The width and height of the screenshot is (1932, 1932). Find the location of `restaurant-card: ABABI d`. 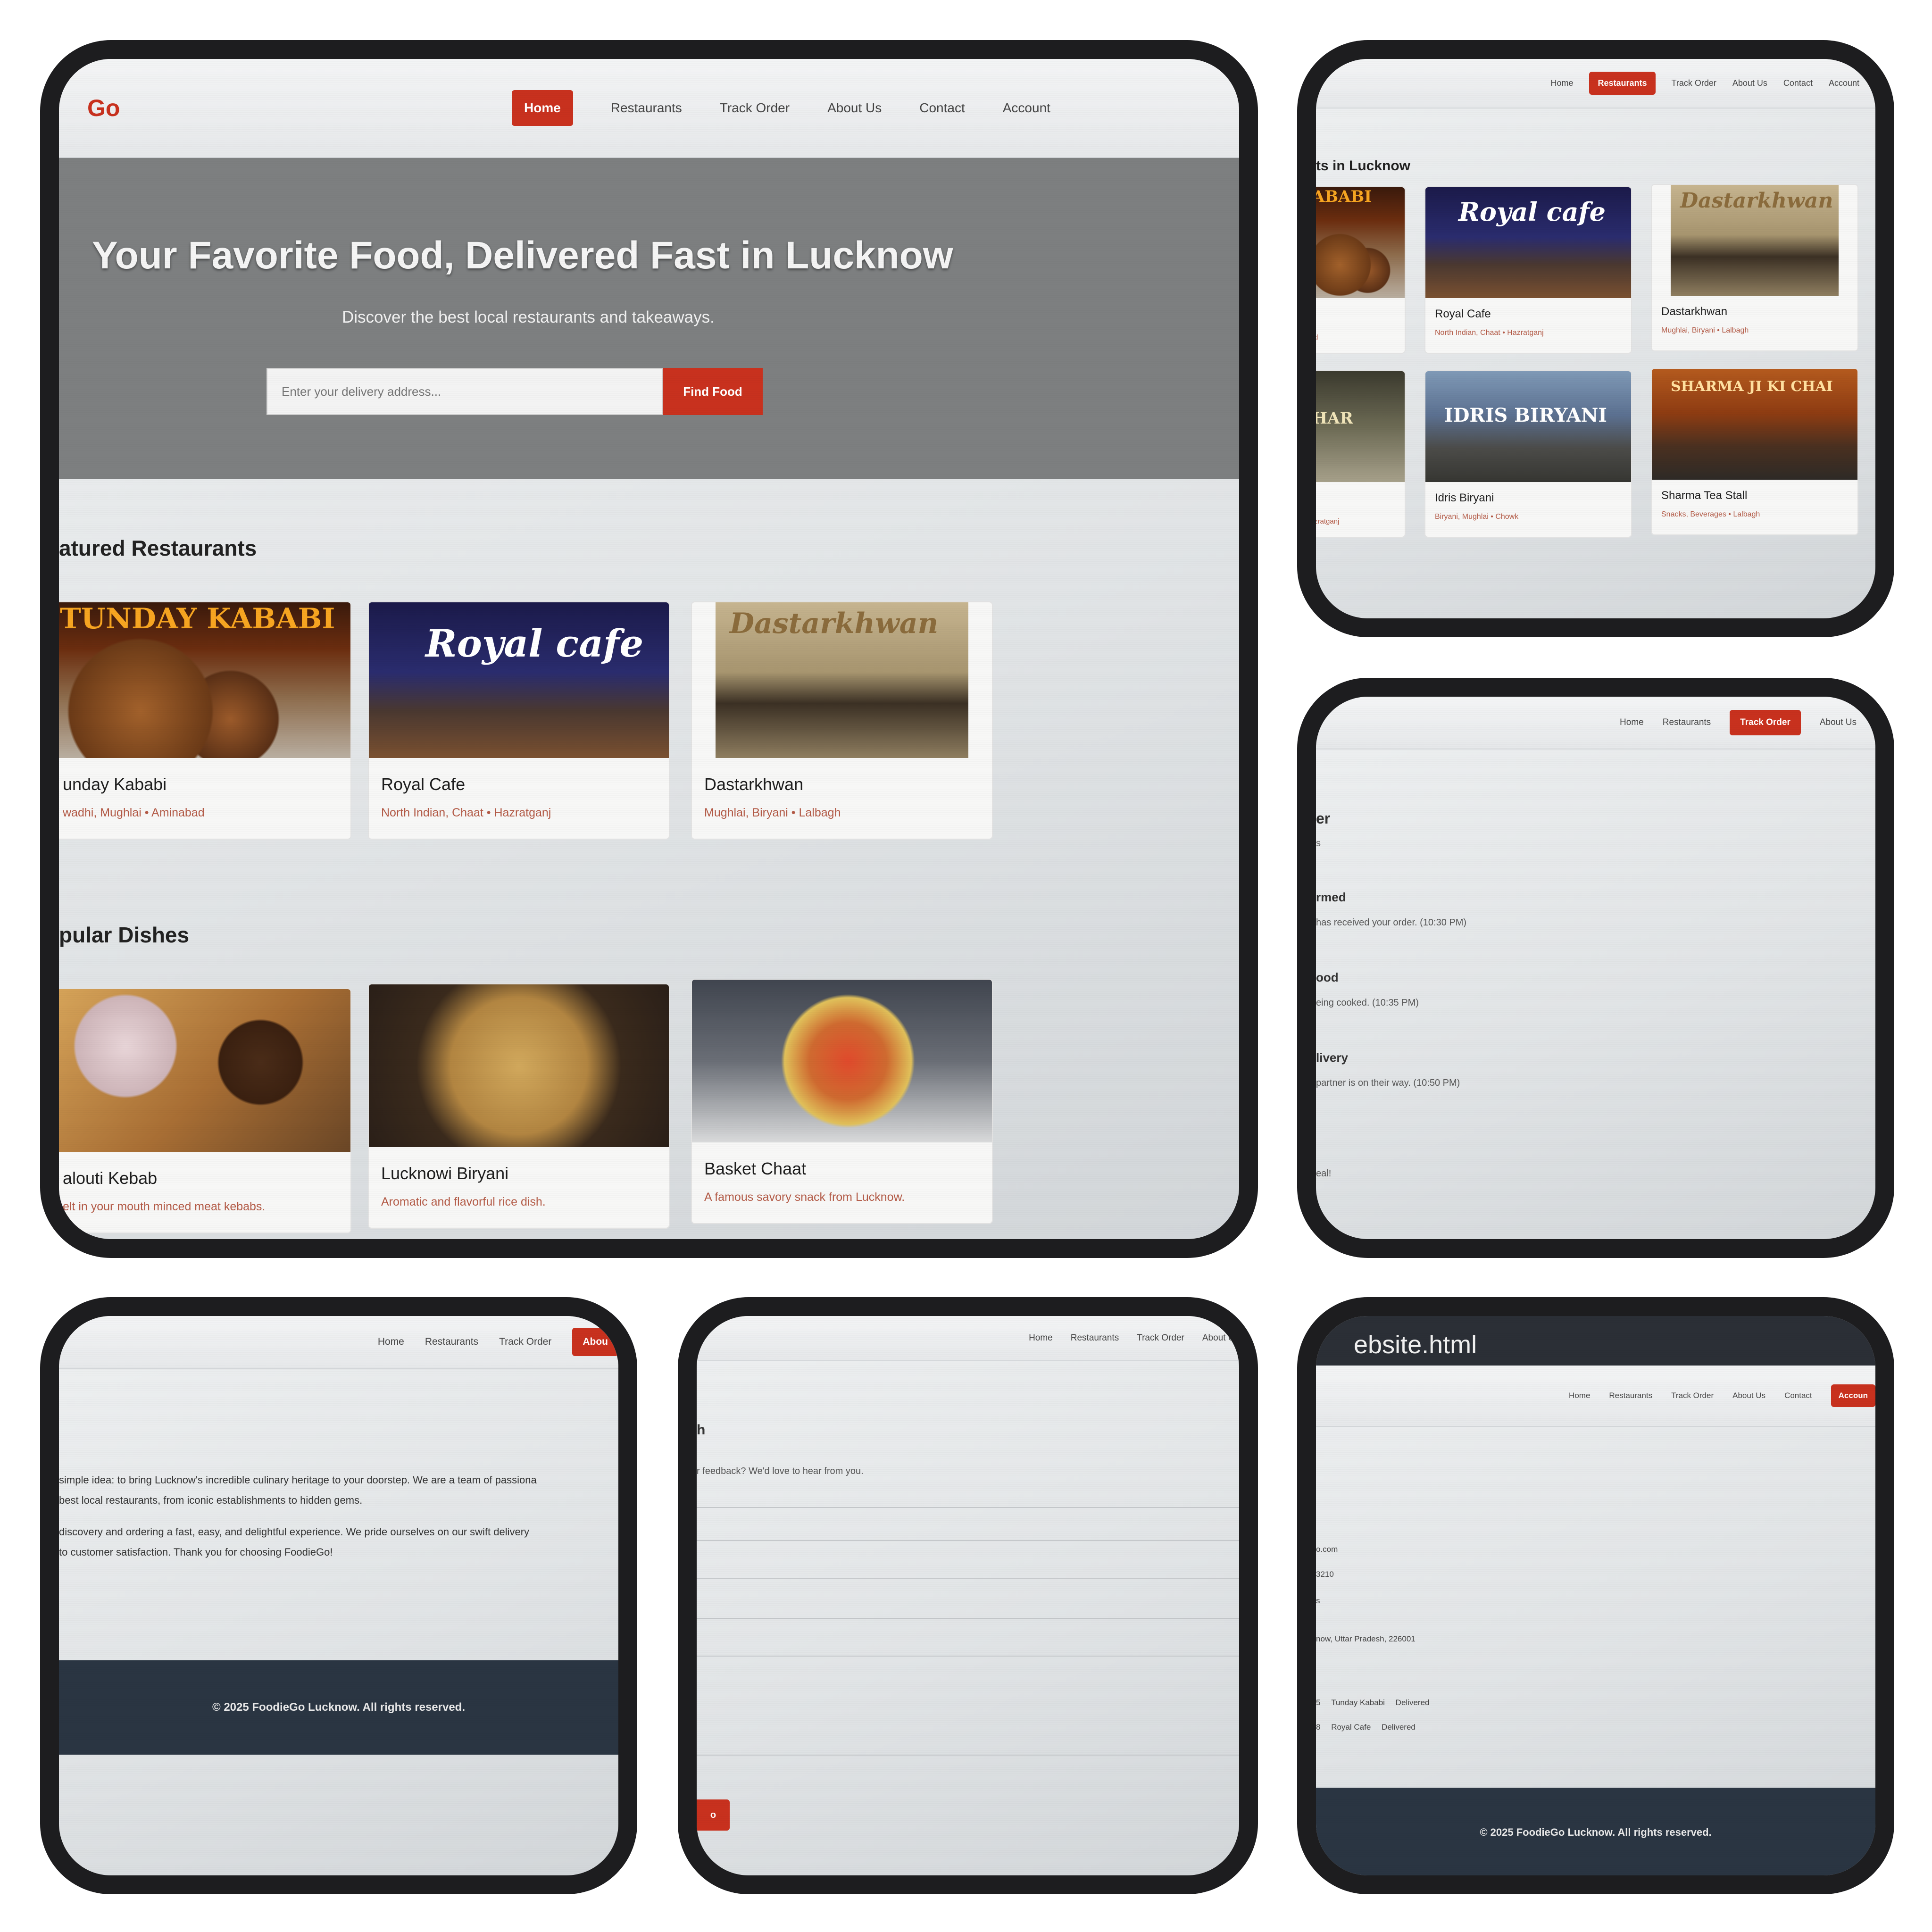

restaurant-card: ABABI d is located at coordinates (1361, 270).